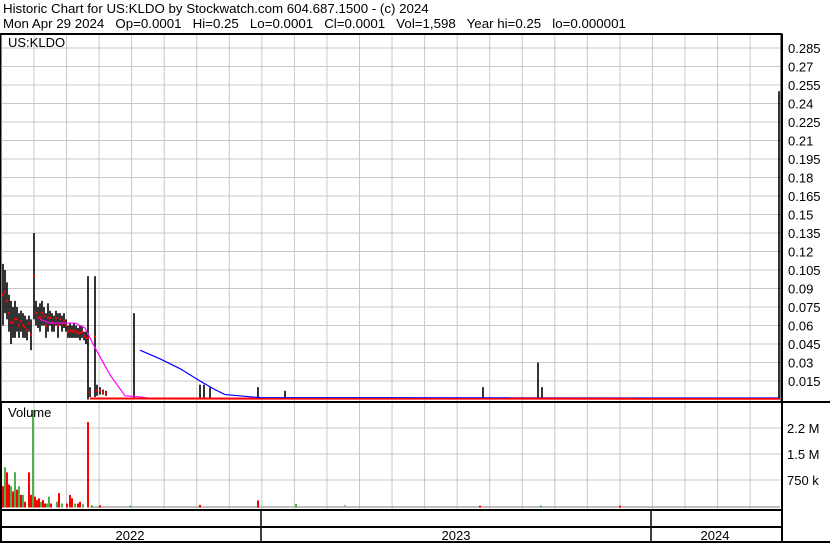  I want to click on volume-tick-label: 750 k, so click(803, 480).